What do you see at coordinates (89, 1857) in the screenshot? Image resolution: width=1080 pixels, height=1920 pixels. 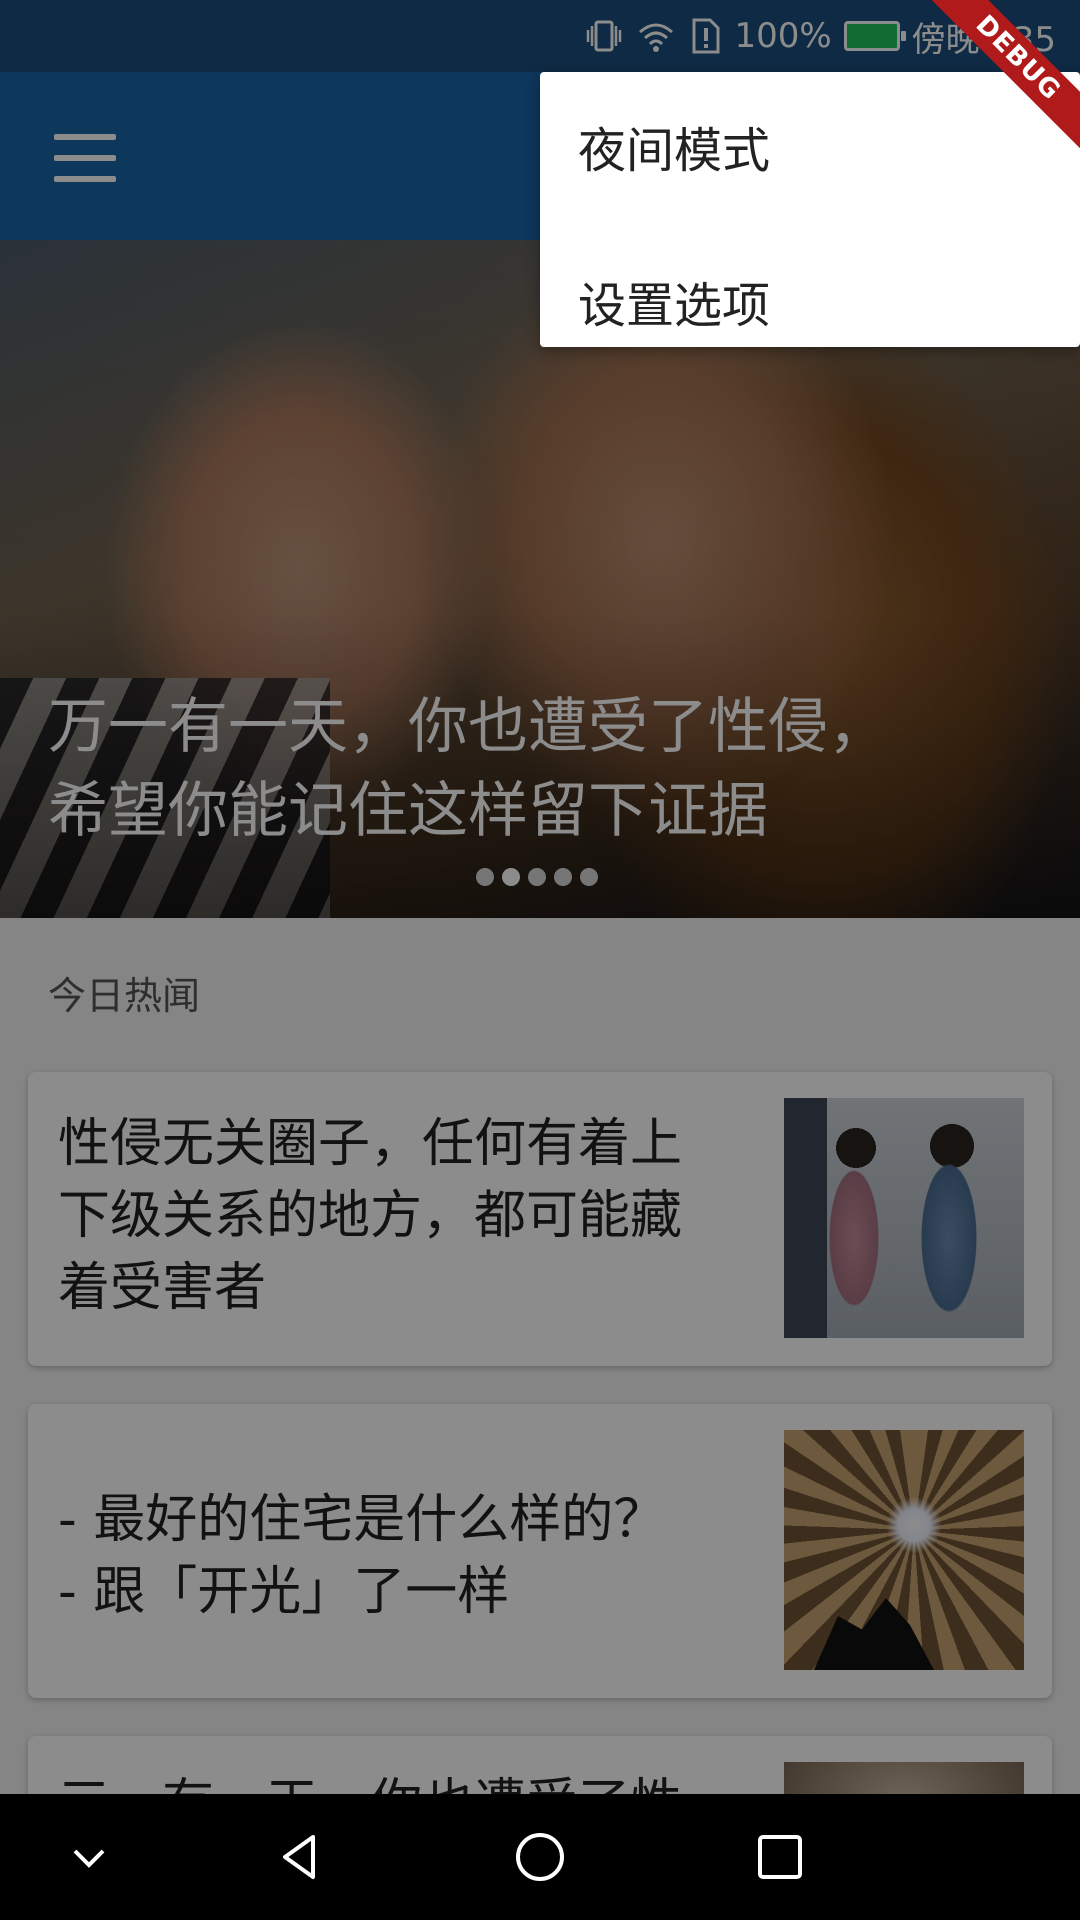 I see `collapse-icon` at bounding box center [89, 1857].